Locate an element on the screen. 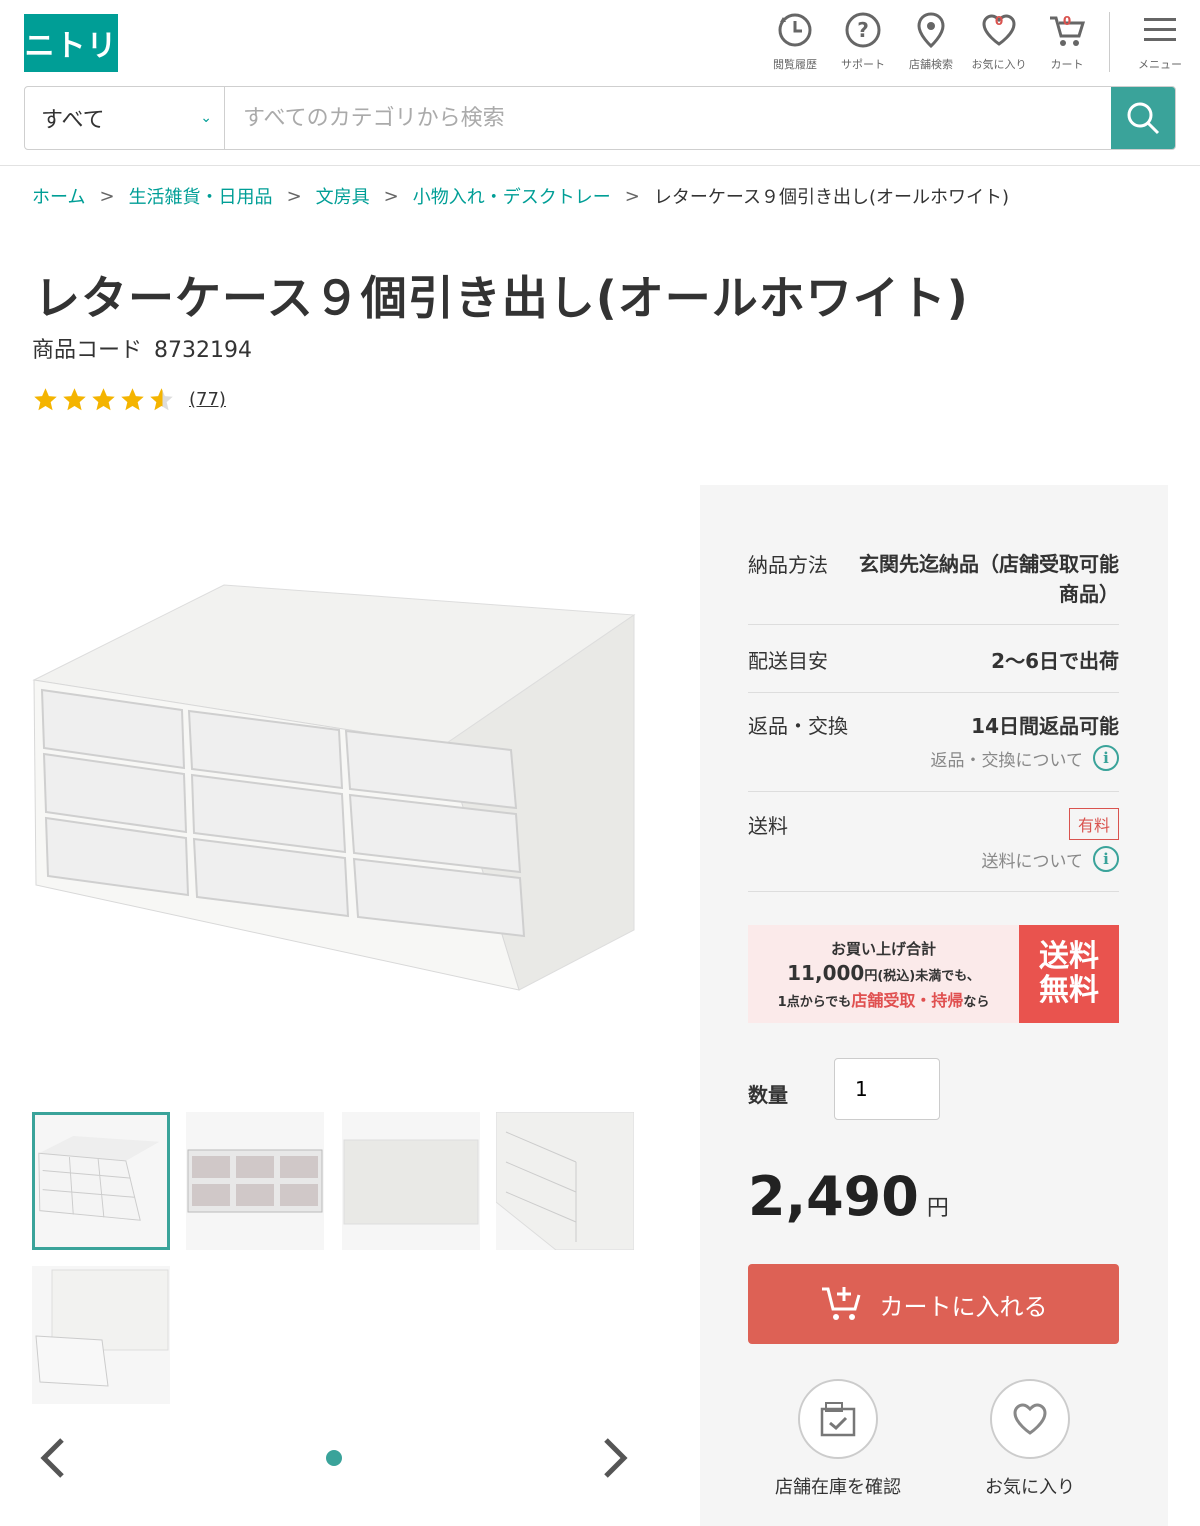 The height and width of the screenshot is (1526, 1200). product-title: レターケース９個引き出し(オールホワイト) is located at coordinates (501, 298).